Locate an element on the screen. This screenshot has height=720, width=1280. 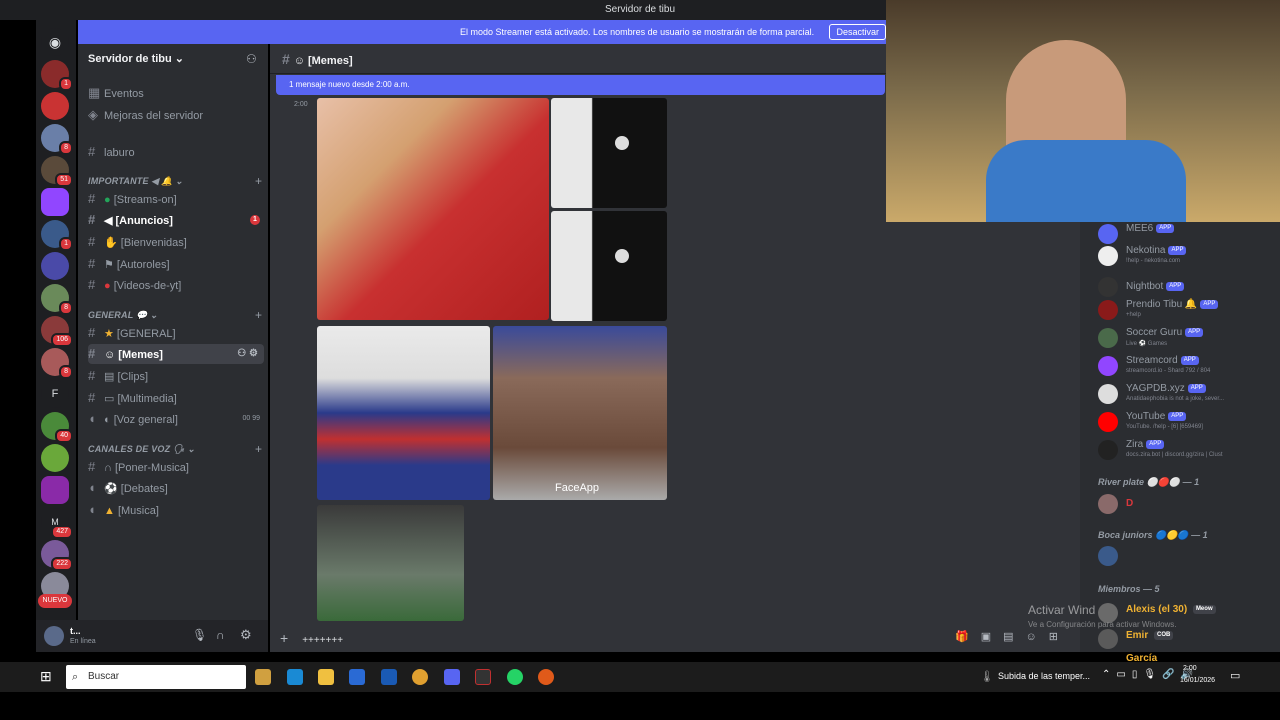
member-prendio-tibu: Prendio Tibu 🔔 APP +help is located at coordinates (1188, 311).